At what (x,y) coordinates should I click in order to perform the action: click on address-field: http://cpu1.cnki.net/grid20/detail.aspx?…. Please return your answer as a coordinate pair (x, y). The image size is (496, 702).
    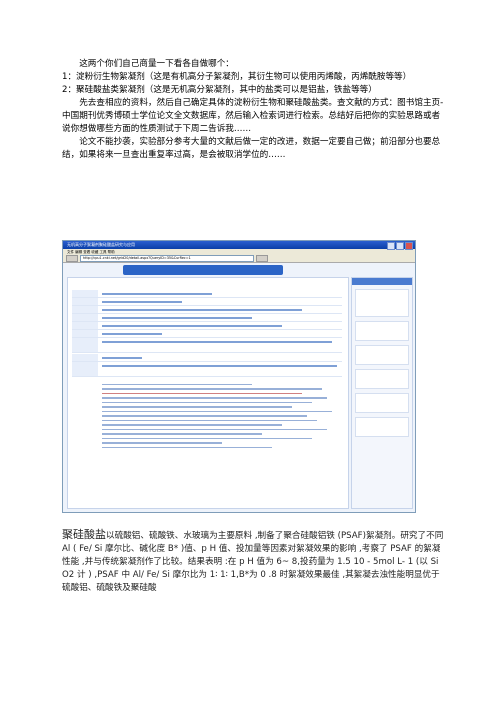
    Looking at the image, I should click on (167, 258).